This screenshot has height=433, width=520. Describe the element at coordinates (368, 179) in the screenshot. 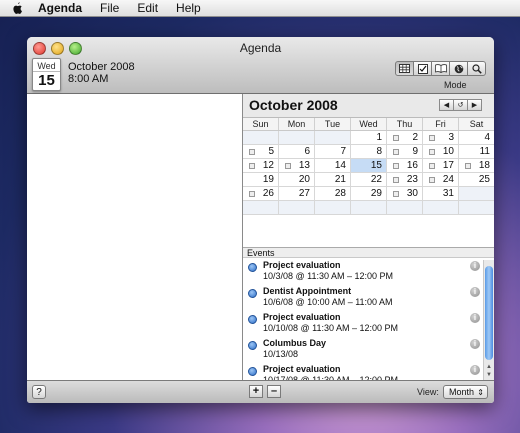

I see `calendar-day-cell: 22` at that location.